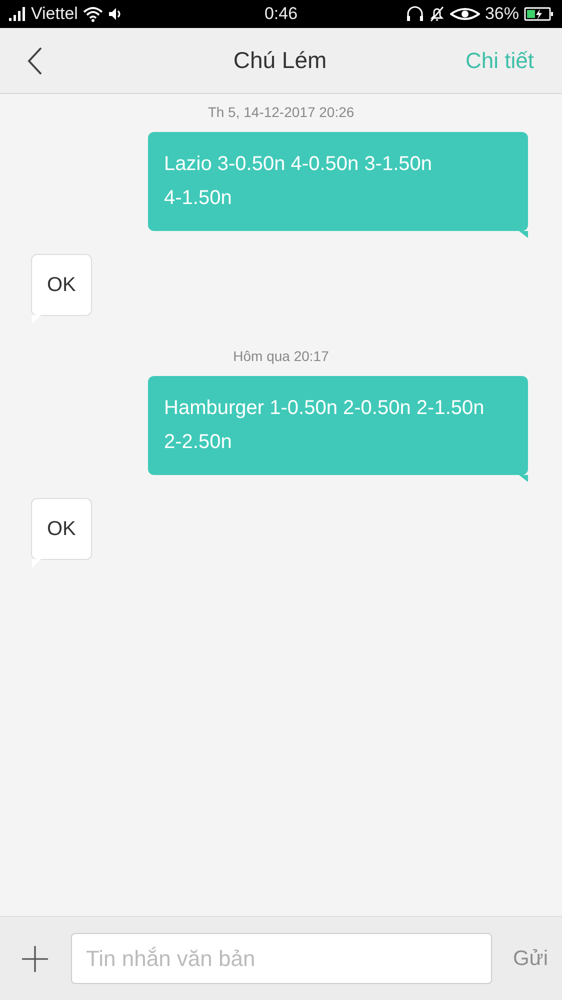 The width and height of the screenshot is (562, 1000). I want to click on clock: 0:46, so click(281, 14).